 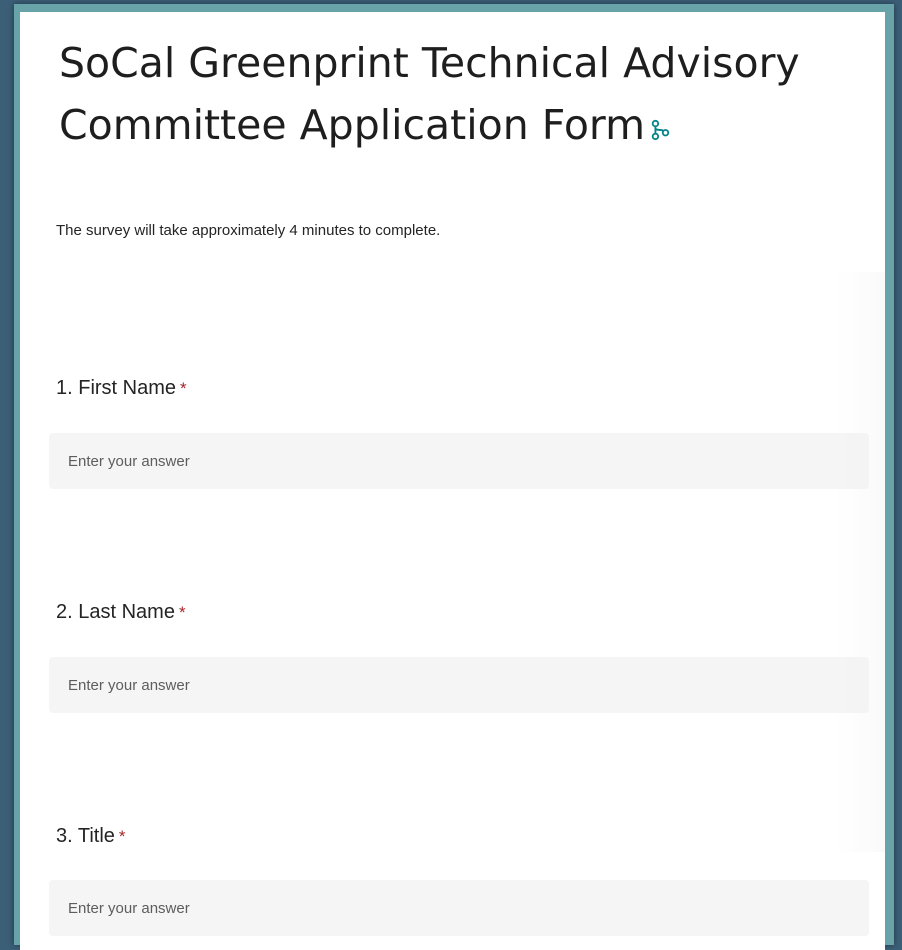 I want to click on question-label: 3. Title, so click(x=85, y=836).